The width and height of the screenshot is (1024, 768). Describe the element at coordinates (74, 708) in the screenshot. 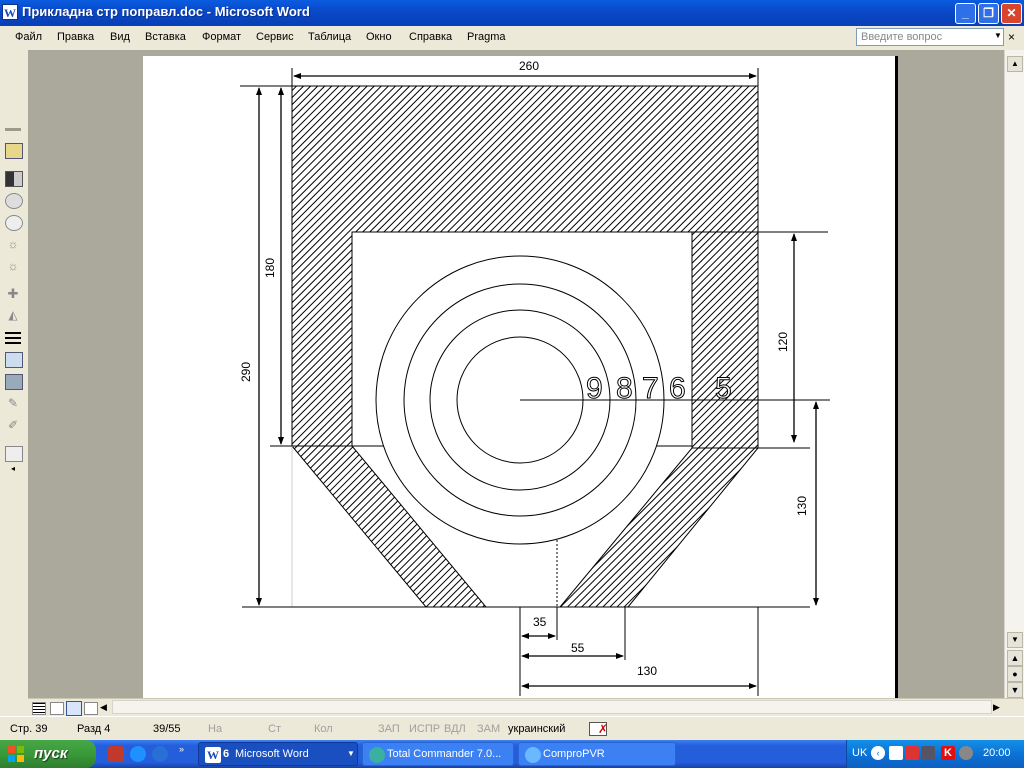

I see `print-layout-icon` at that location.